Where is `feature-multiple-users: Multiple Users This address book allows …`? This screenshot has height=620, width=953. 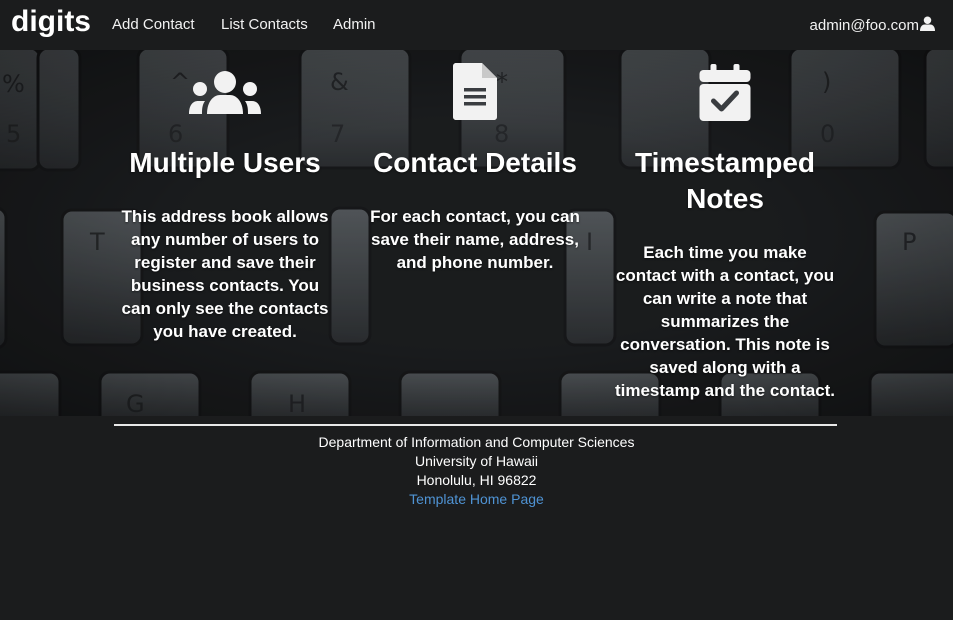
feature-multiple-users: Multiple Users This address book allows … is located at coordinates (225, 233).